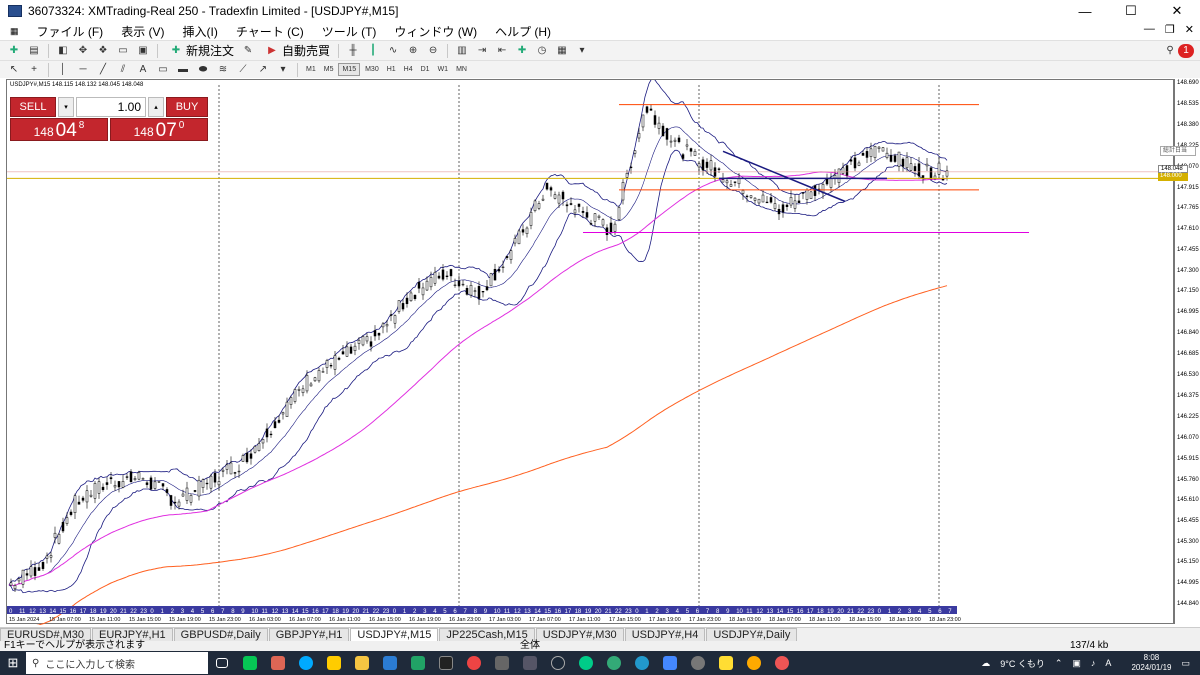  Describe the element at coordinates (278, 663) in the screenshot. I see `files-icon` at that location.